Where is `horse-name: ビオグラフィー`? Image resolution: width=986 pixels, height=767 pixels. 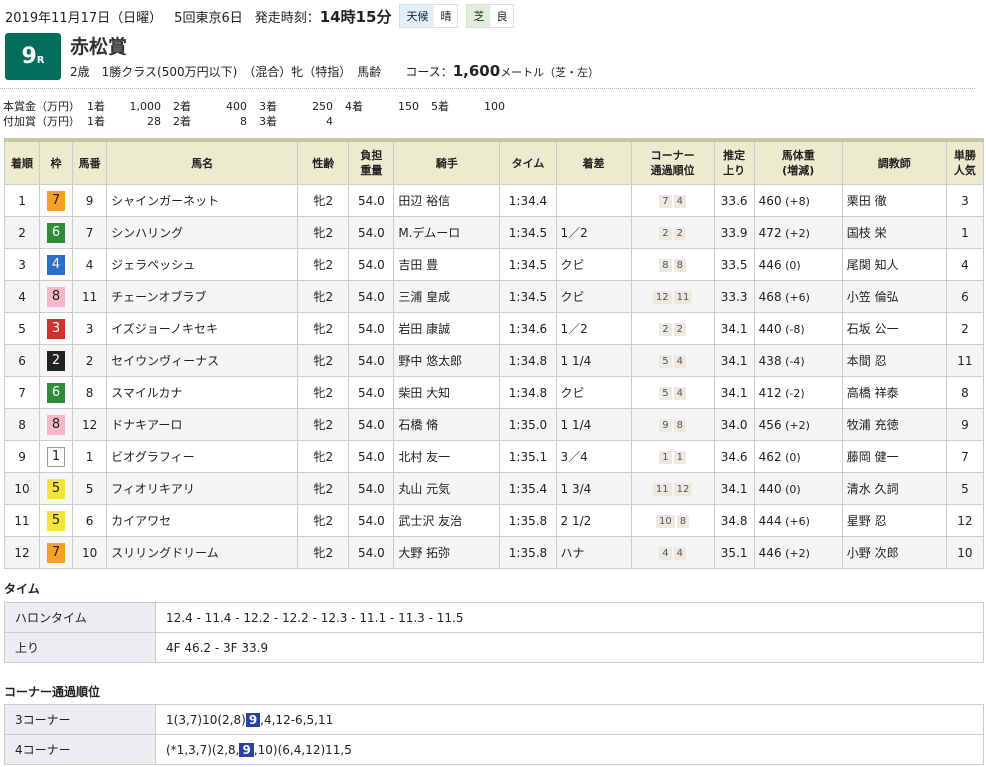 horse-name: ビオグラフィー is located at coordinates (202, 456).